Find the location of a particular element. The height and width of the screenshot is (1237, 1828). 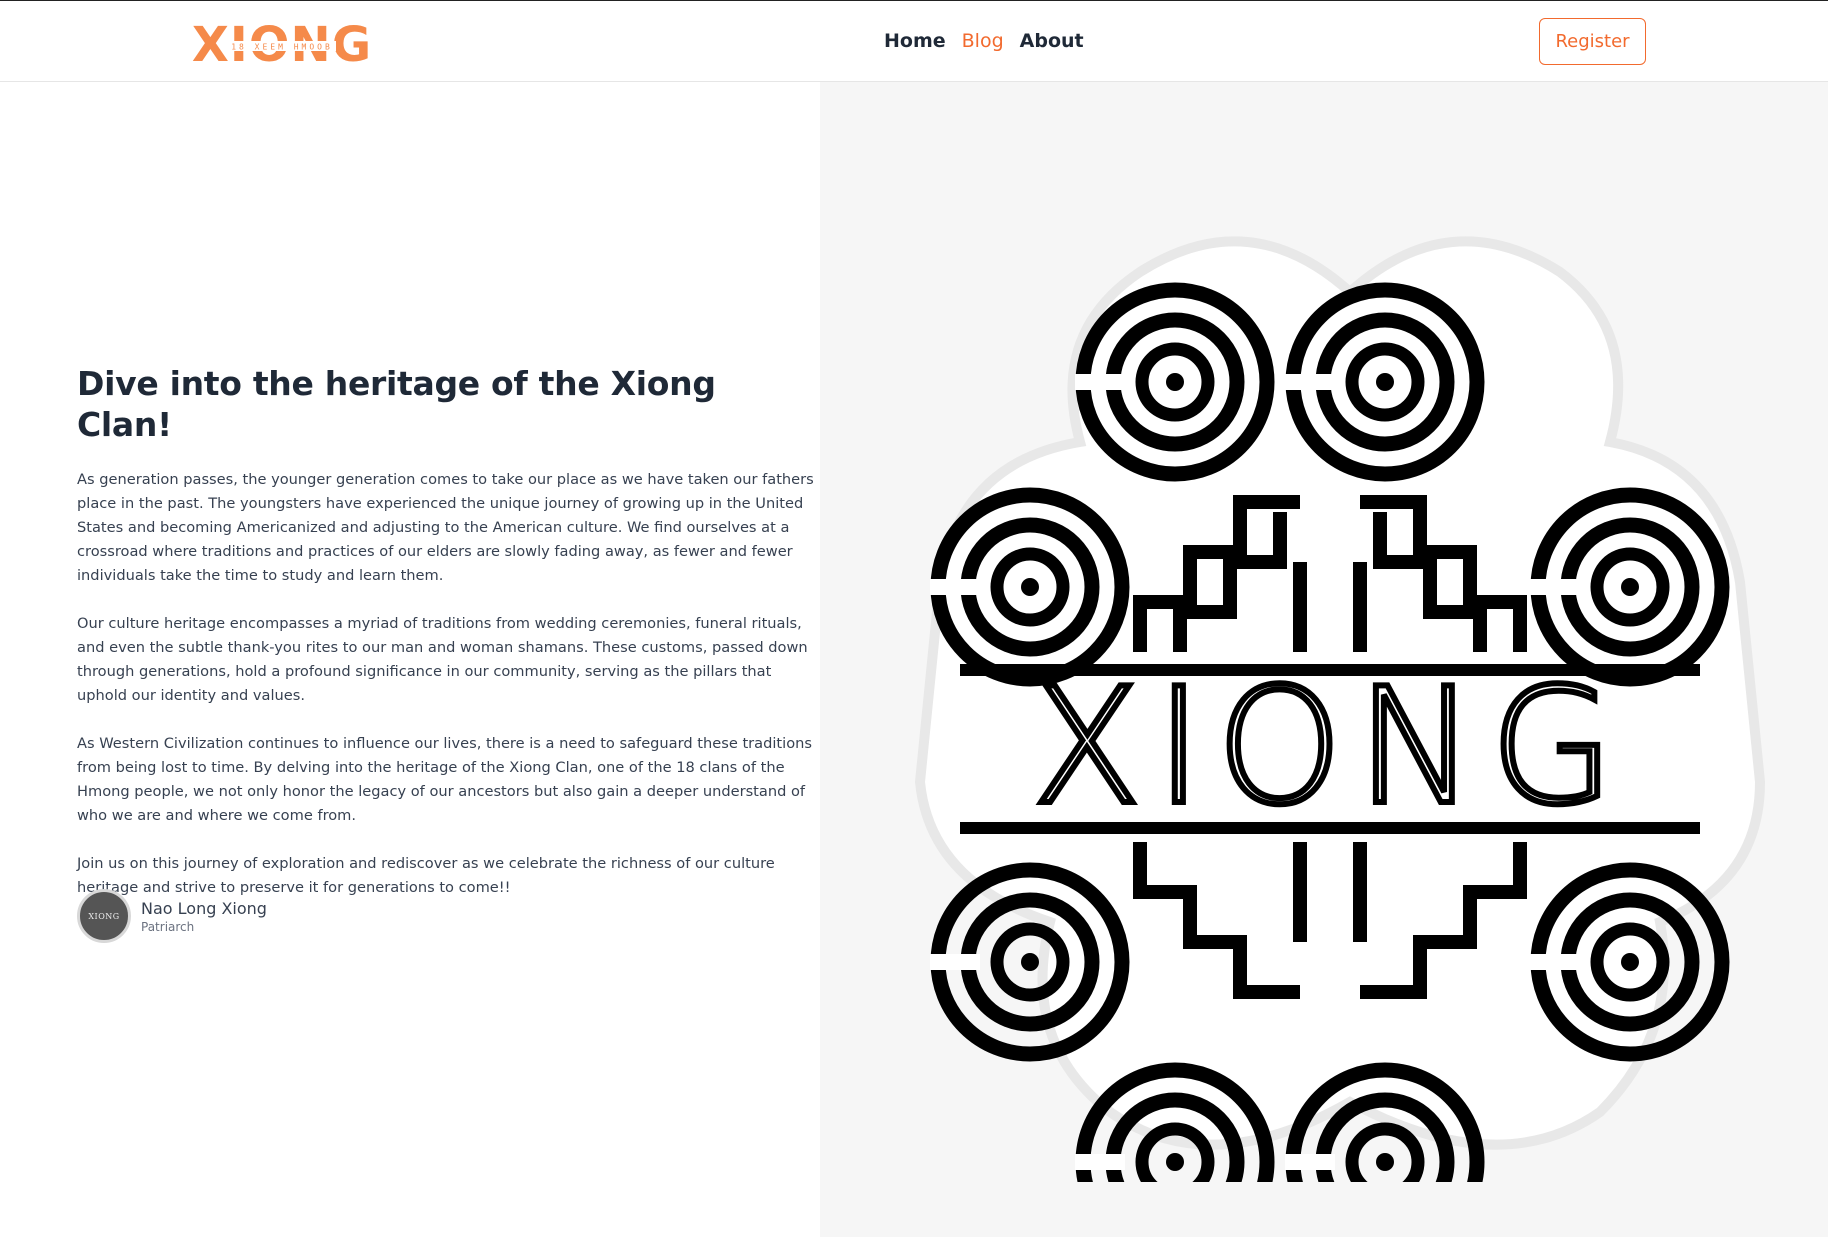

emblem-wordmark: XIONG is located at coordinates (1330, 746).